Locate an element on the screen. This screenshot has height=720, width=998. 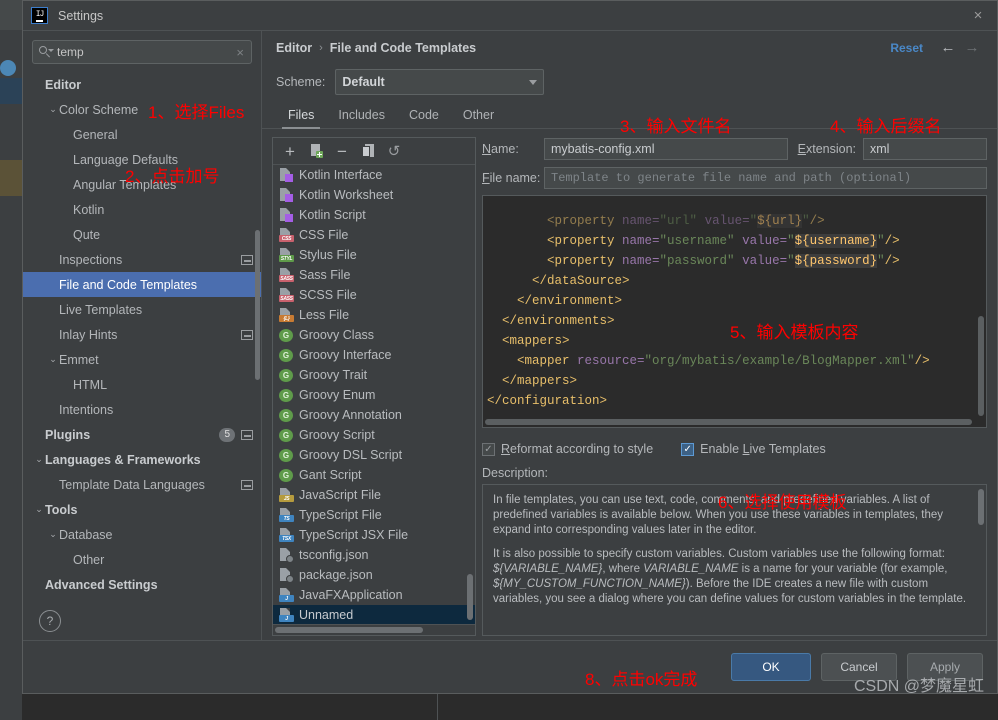
forward-arrow-icon: → is located at coordinates (972, 47).